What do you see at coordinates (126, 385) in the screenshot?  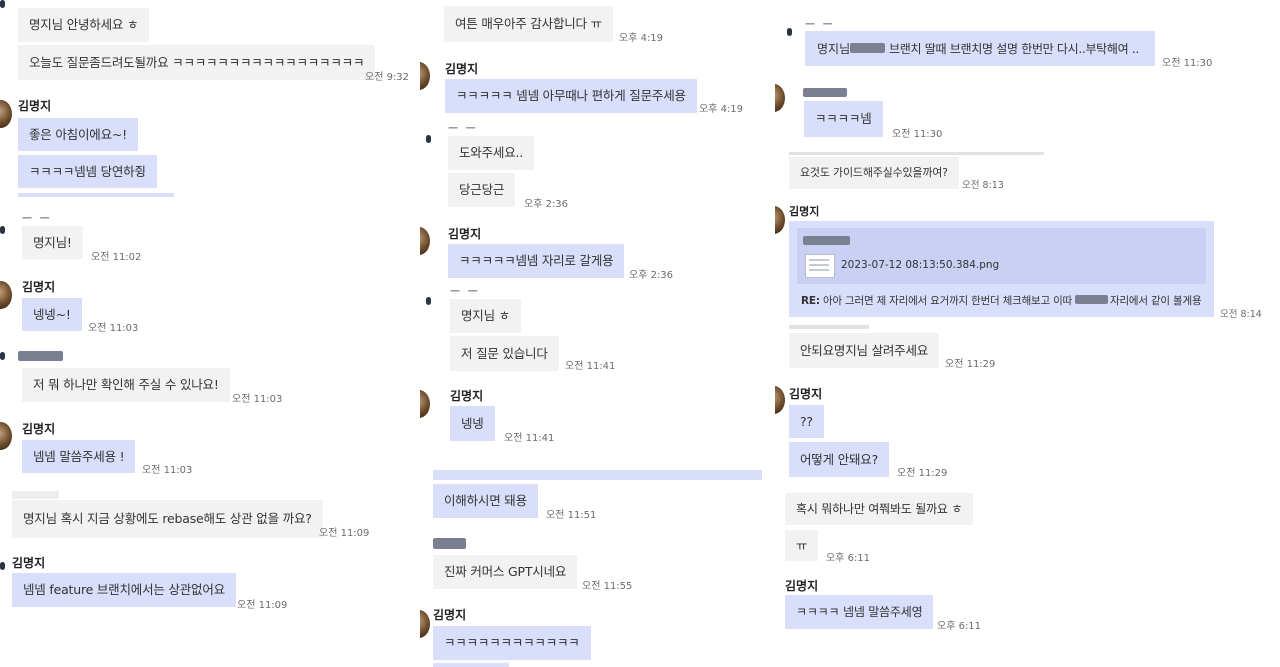 I see `message-bubble: 저 뭐 하나만 확인해 주실 수 있나요!` at bounding box center [126, 385].